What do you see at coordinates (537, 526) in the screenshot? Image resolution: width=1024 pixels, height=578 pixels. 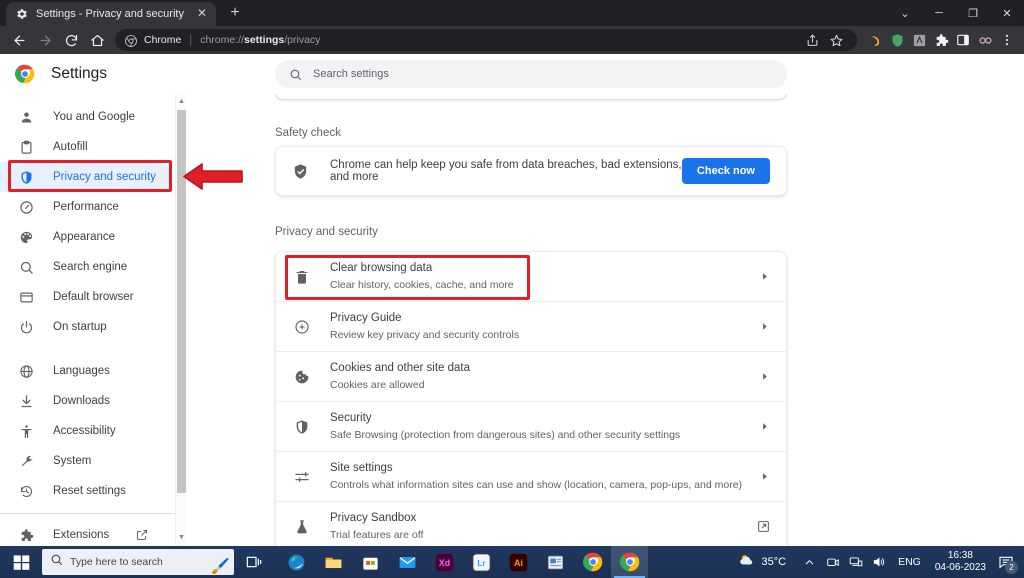 I see `privacy-row-body: Privacy Sandbox Trial features are off` at bounding box center [537, 526].